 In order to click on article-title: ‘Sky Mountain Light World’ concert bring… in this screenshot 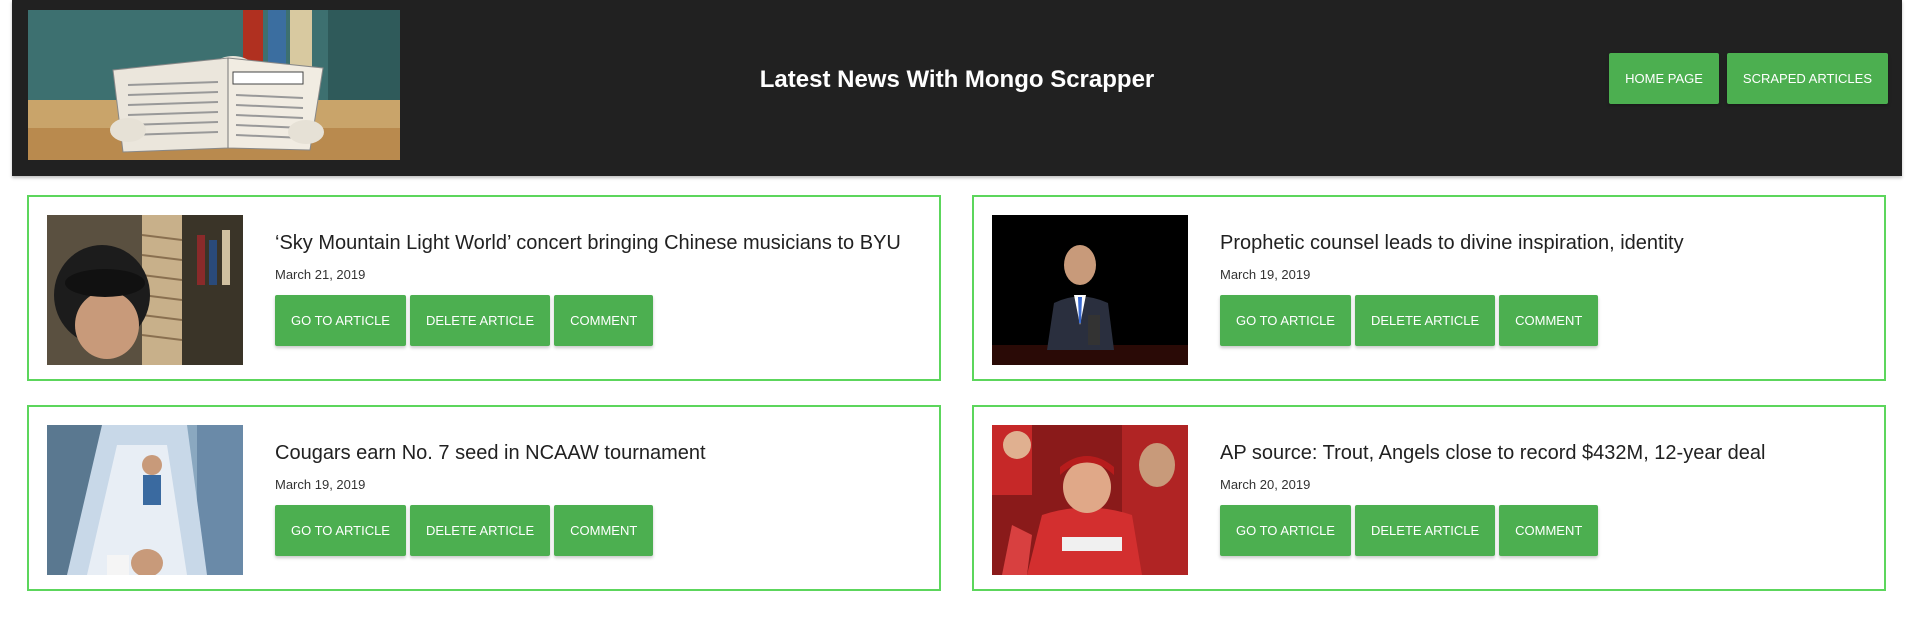, I will do `click(588, 243)`.